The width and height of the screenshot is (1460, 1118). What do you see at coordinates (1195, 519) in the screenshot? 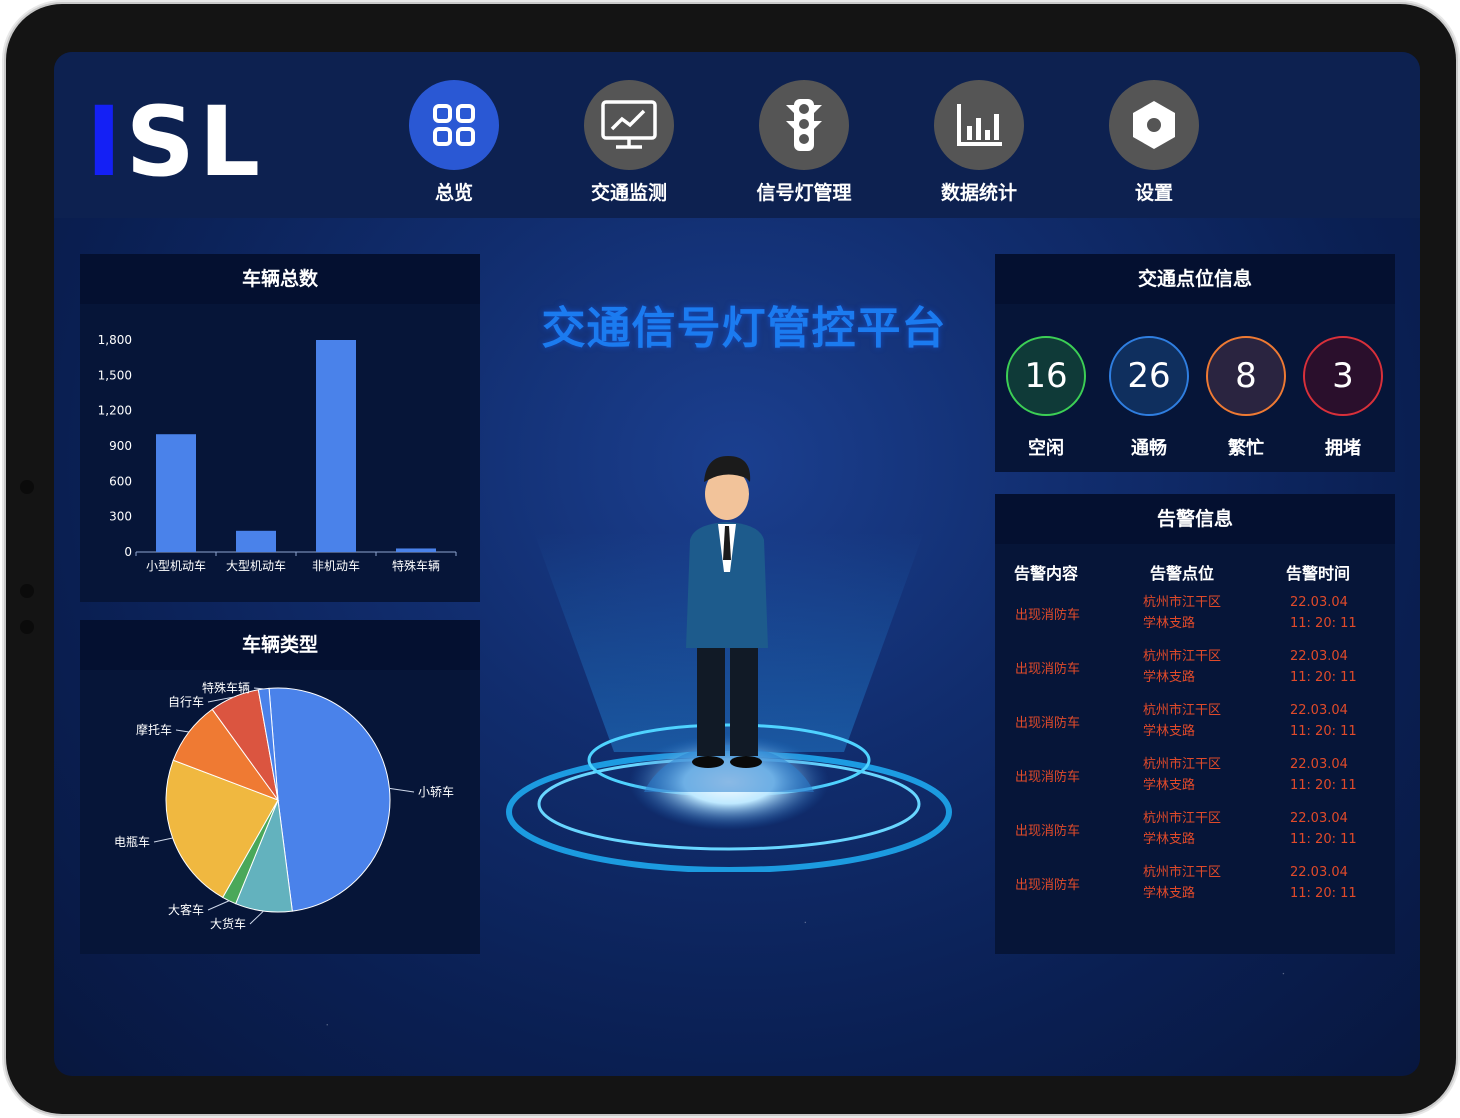
I see `panel-title: 告警信息` at bounding box center [1195, 519].